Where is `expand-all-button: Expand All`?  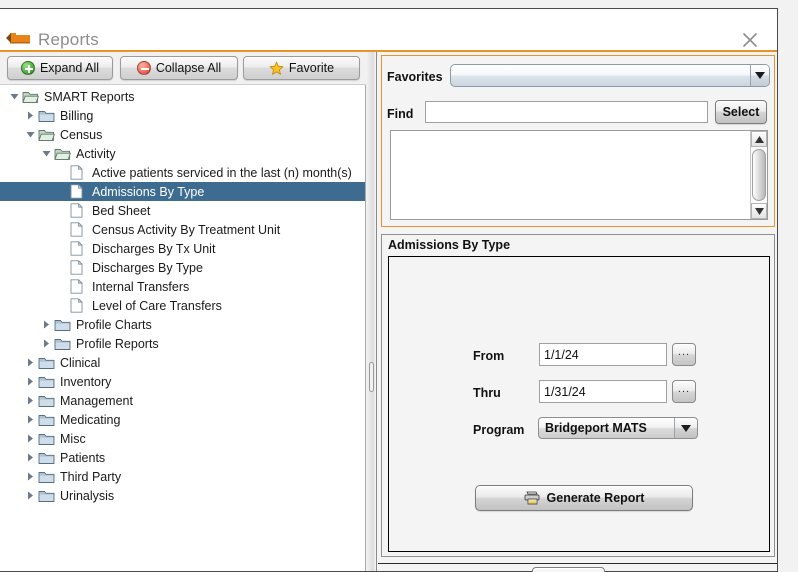 expand-all-button: Expand All is located at coordinates (60, 68).